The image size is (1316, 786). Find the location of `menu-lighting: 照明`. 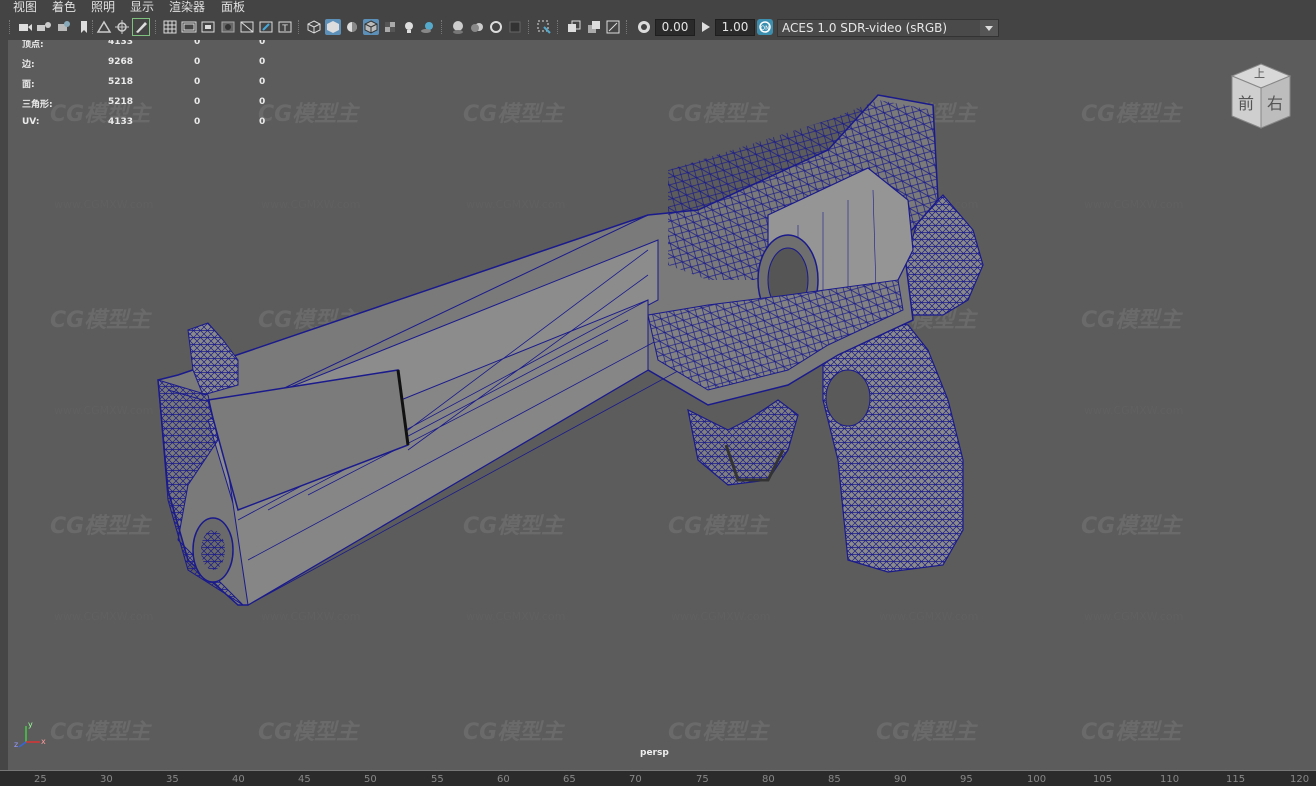

menu-lighting: 照明 is located at coordinates (103, 7).